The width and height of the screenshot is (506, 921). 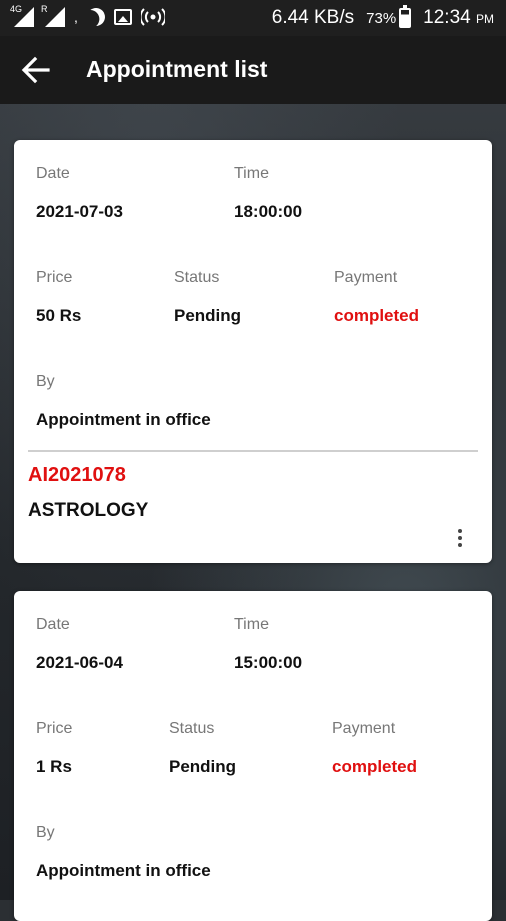 I want to click on clock-ampm: PM, so click(x=485, y=19).